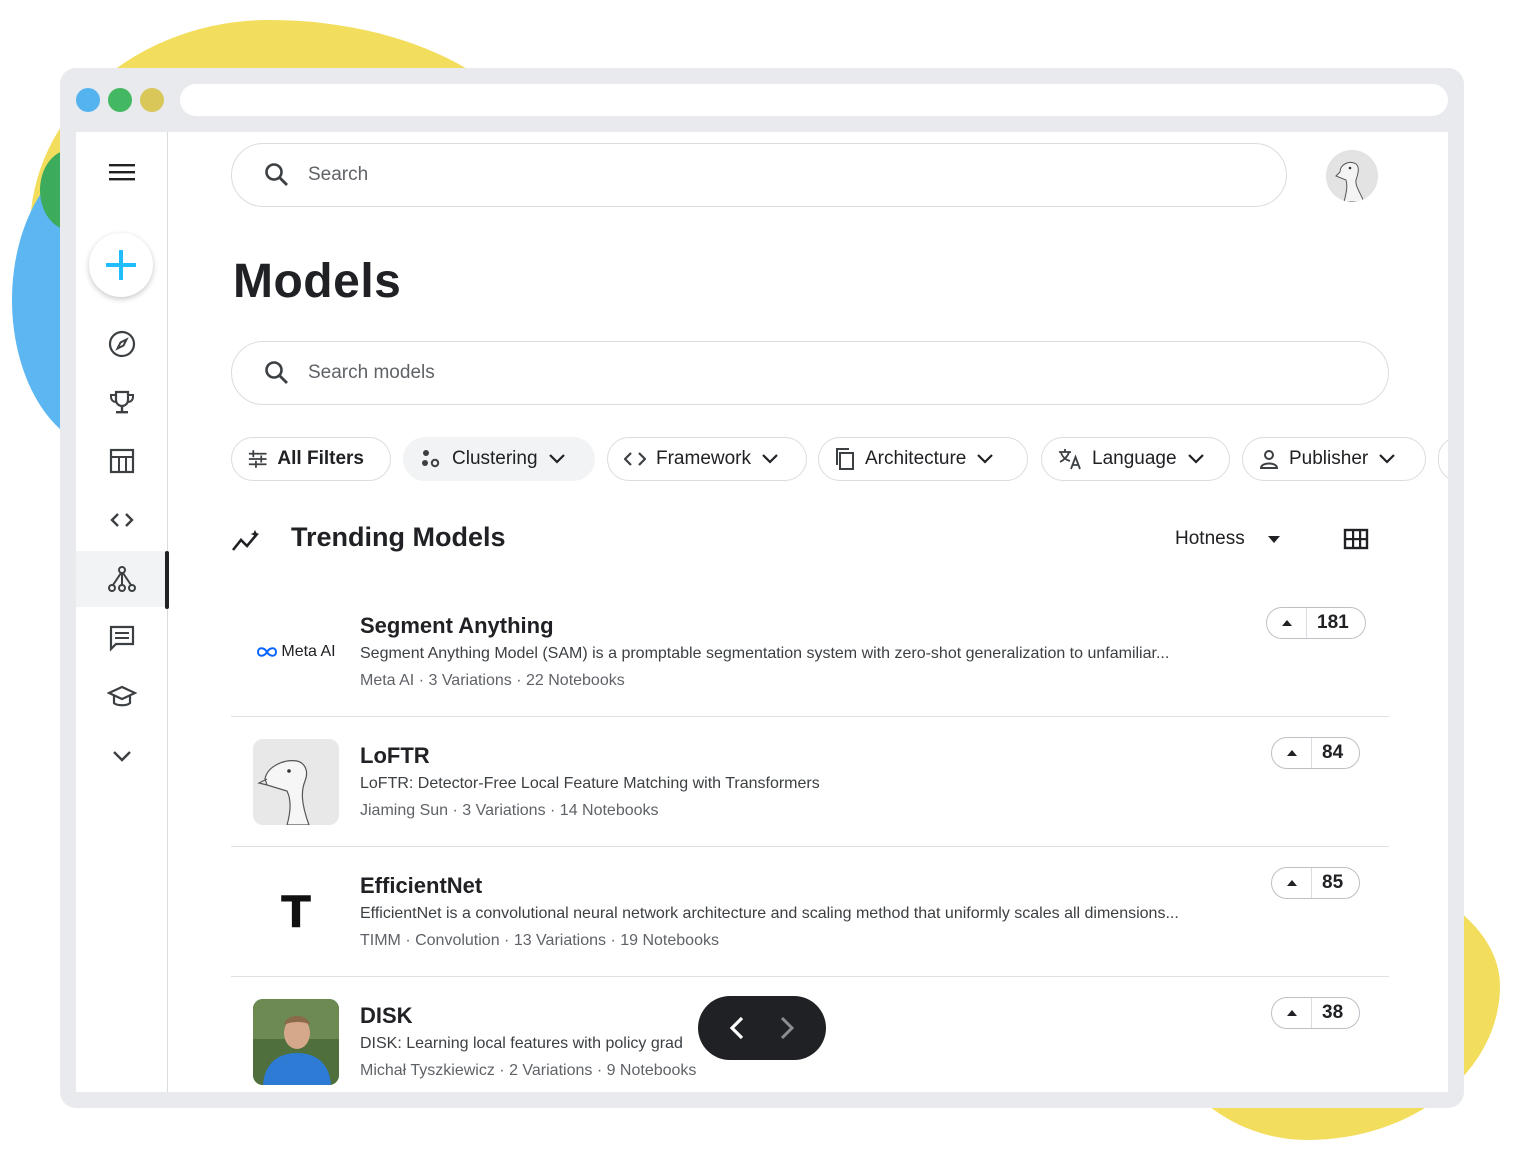 This screenshot has width=1516, height=1150. What do you see at coordinates (431, 459) in the screenshot?
I see `clustering-icon` at bounding box center [431, 459].